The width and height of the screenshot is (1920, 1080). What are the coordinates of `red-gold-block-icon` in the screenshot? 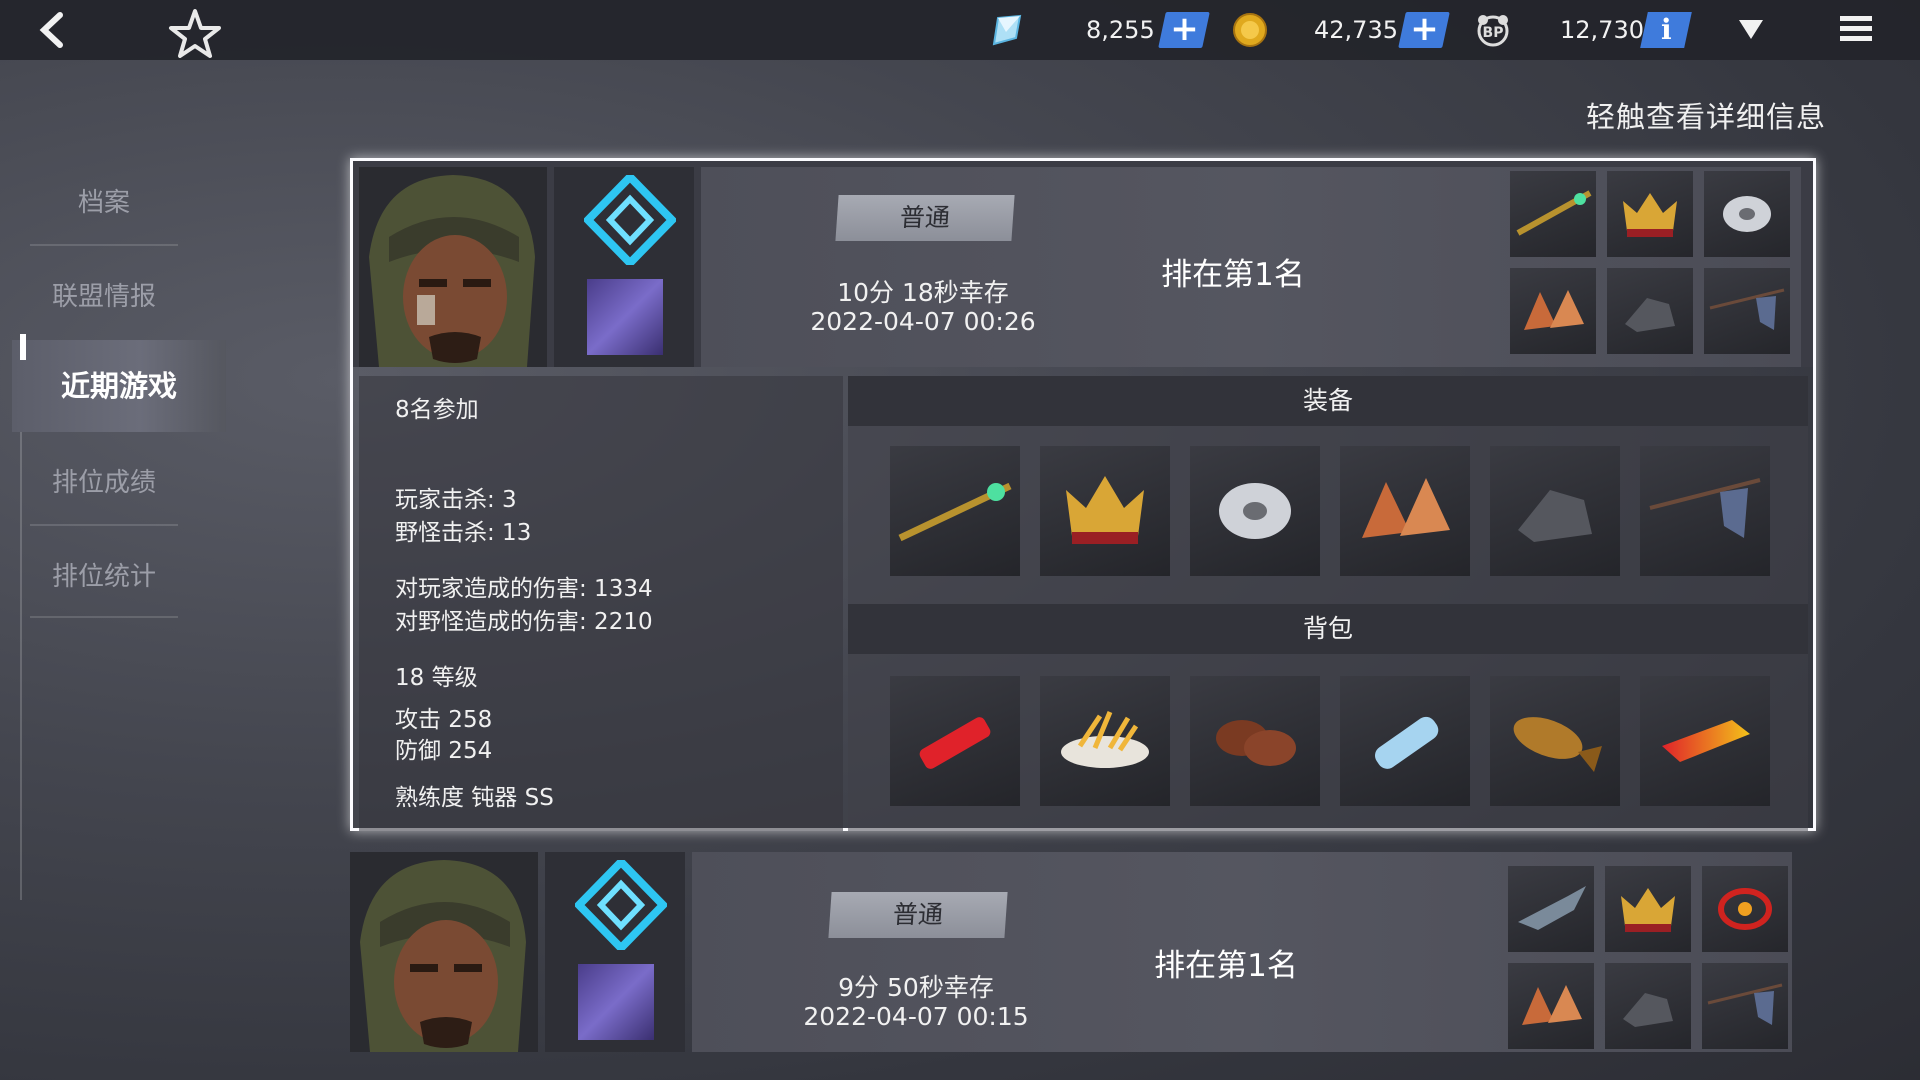 It's located at (1705, 741).